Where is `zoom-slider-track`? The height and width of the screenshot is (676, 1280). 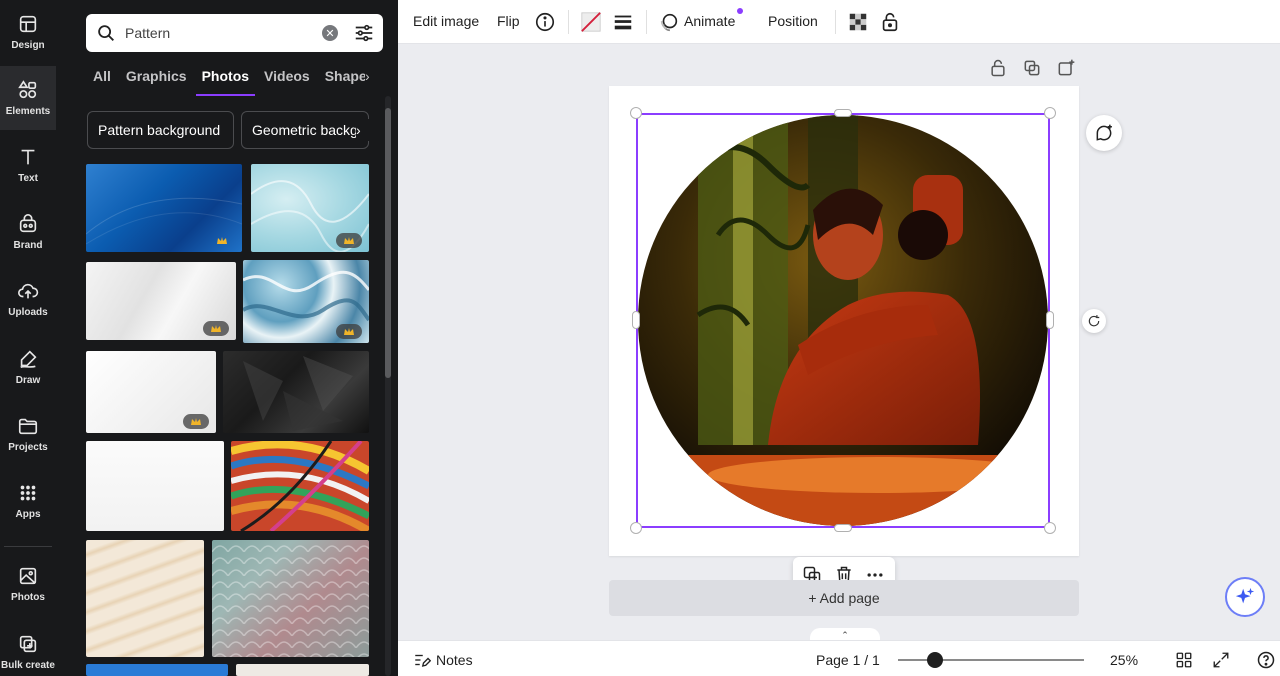
zoom-slider-track is located at coordinates (991, 660).